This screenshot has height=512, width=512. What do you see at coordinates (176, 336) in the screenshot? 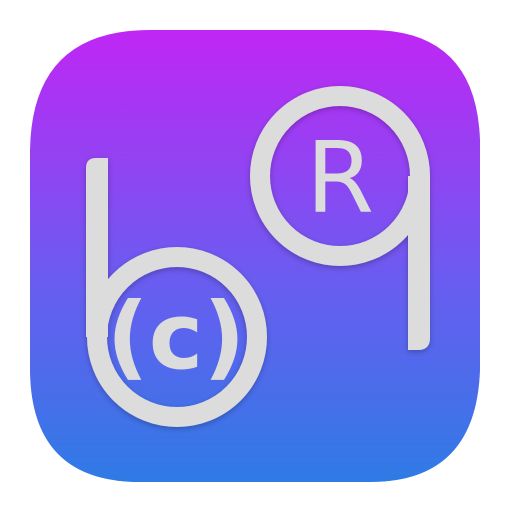
I see `copyright-mark: (c)` at bounding box center [176, 336].